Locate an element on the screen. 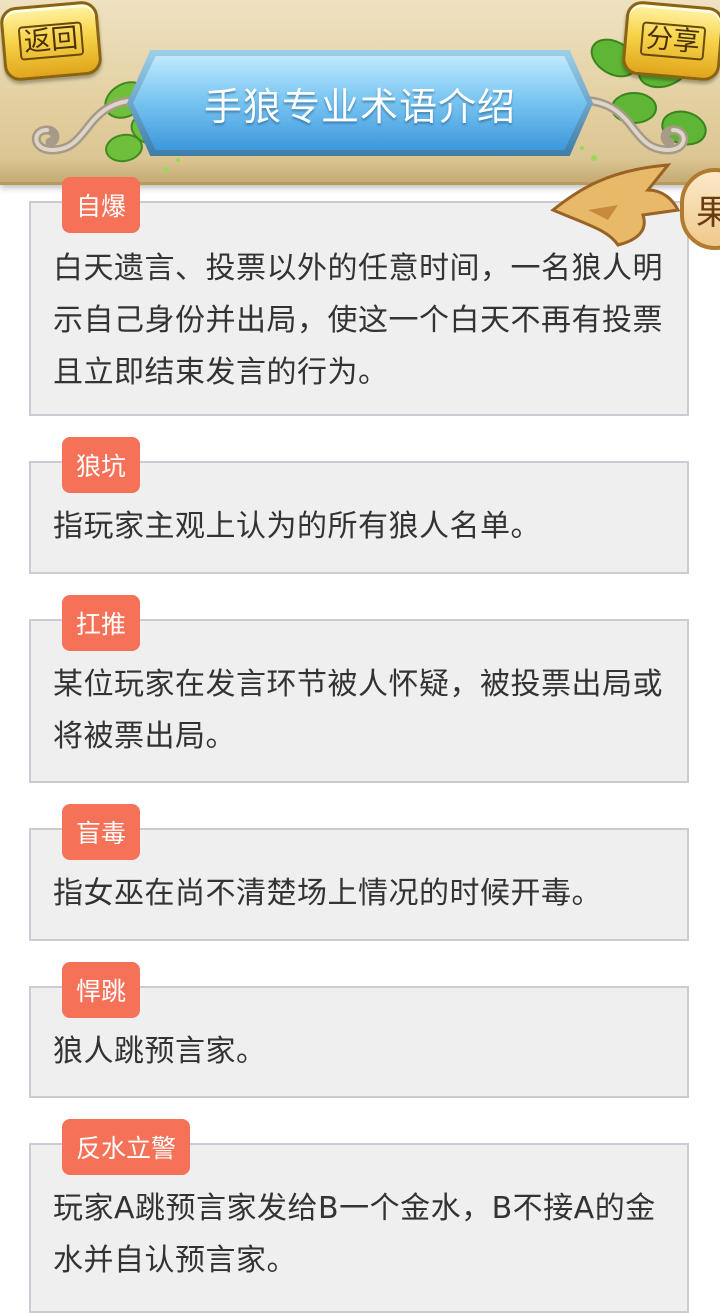 This screenshot has height=1313, width=720. term-tag: 反水立警 is located at coordinates (126, 1147).